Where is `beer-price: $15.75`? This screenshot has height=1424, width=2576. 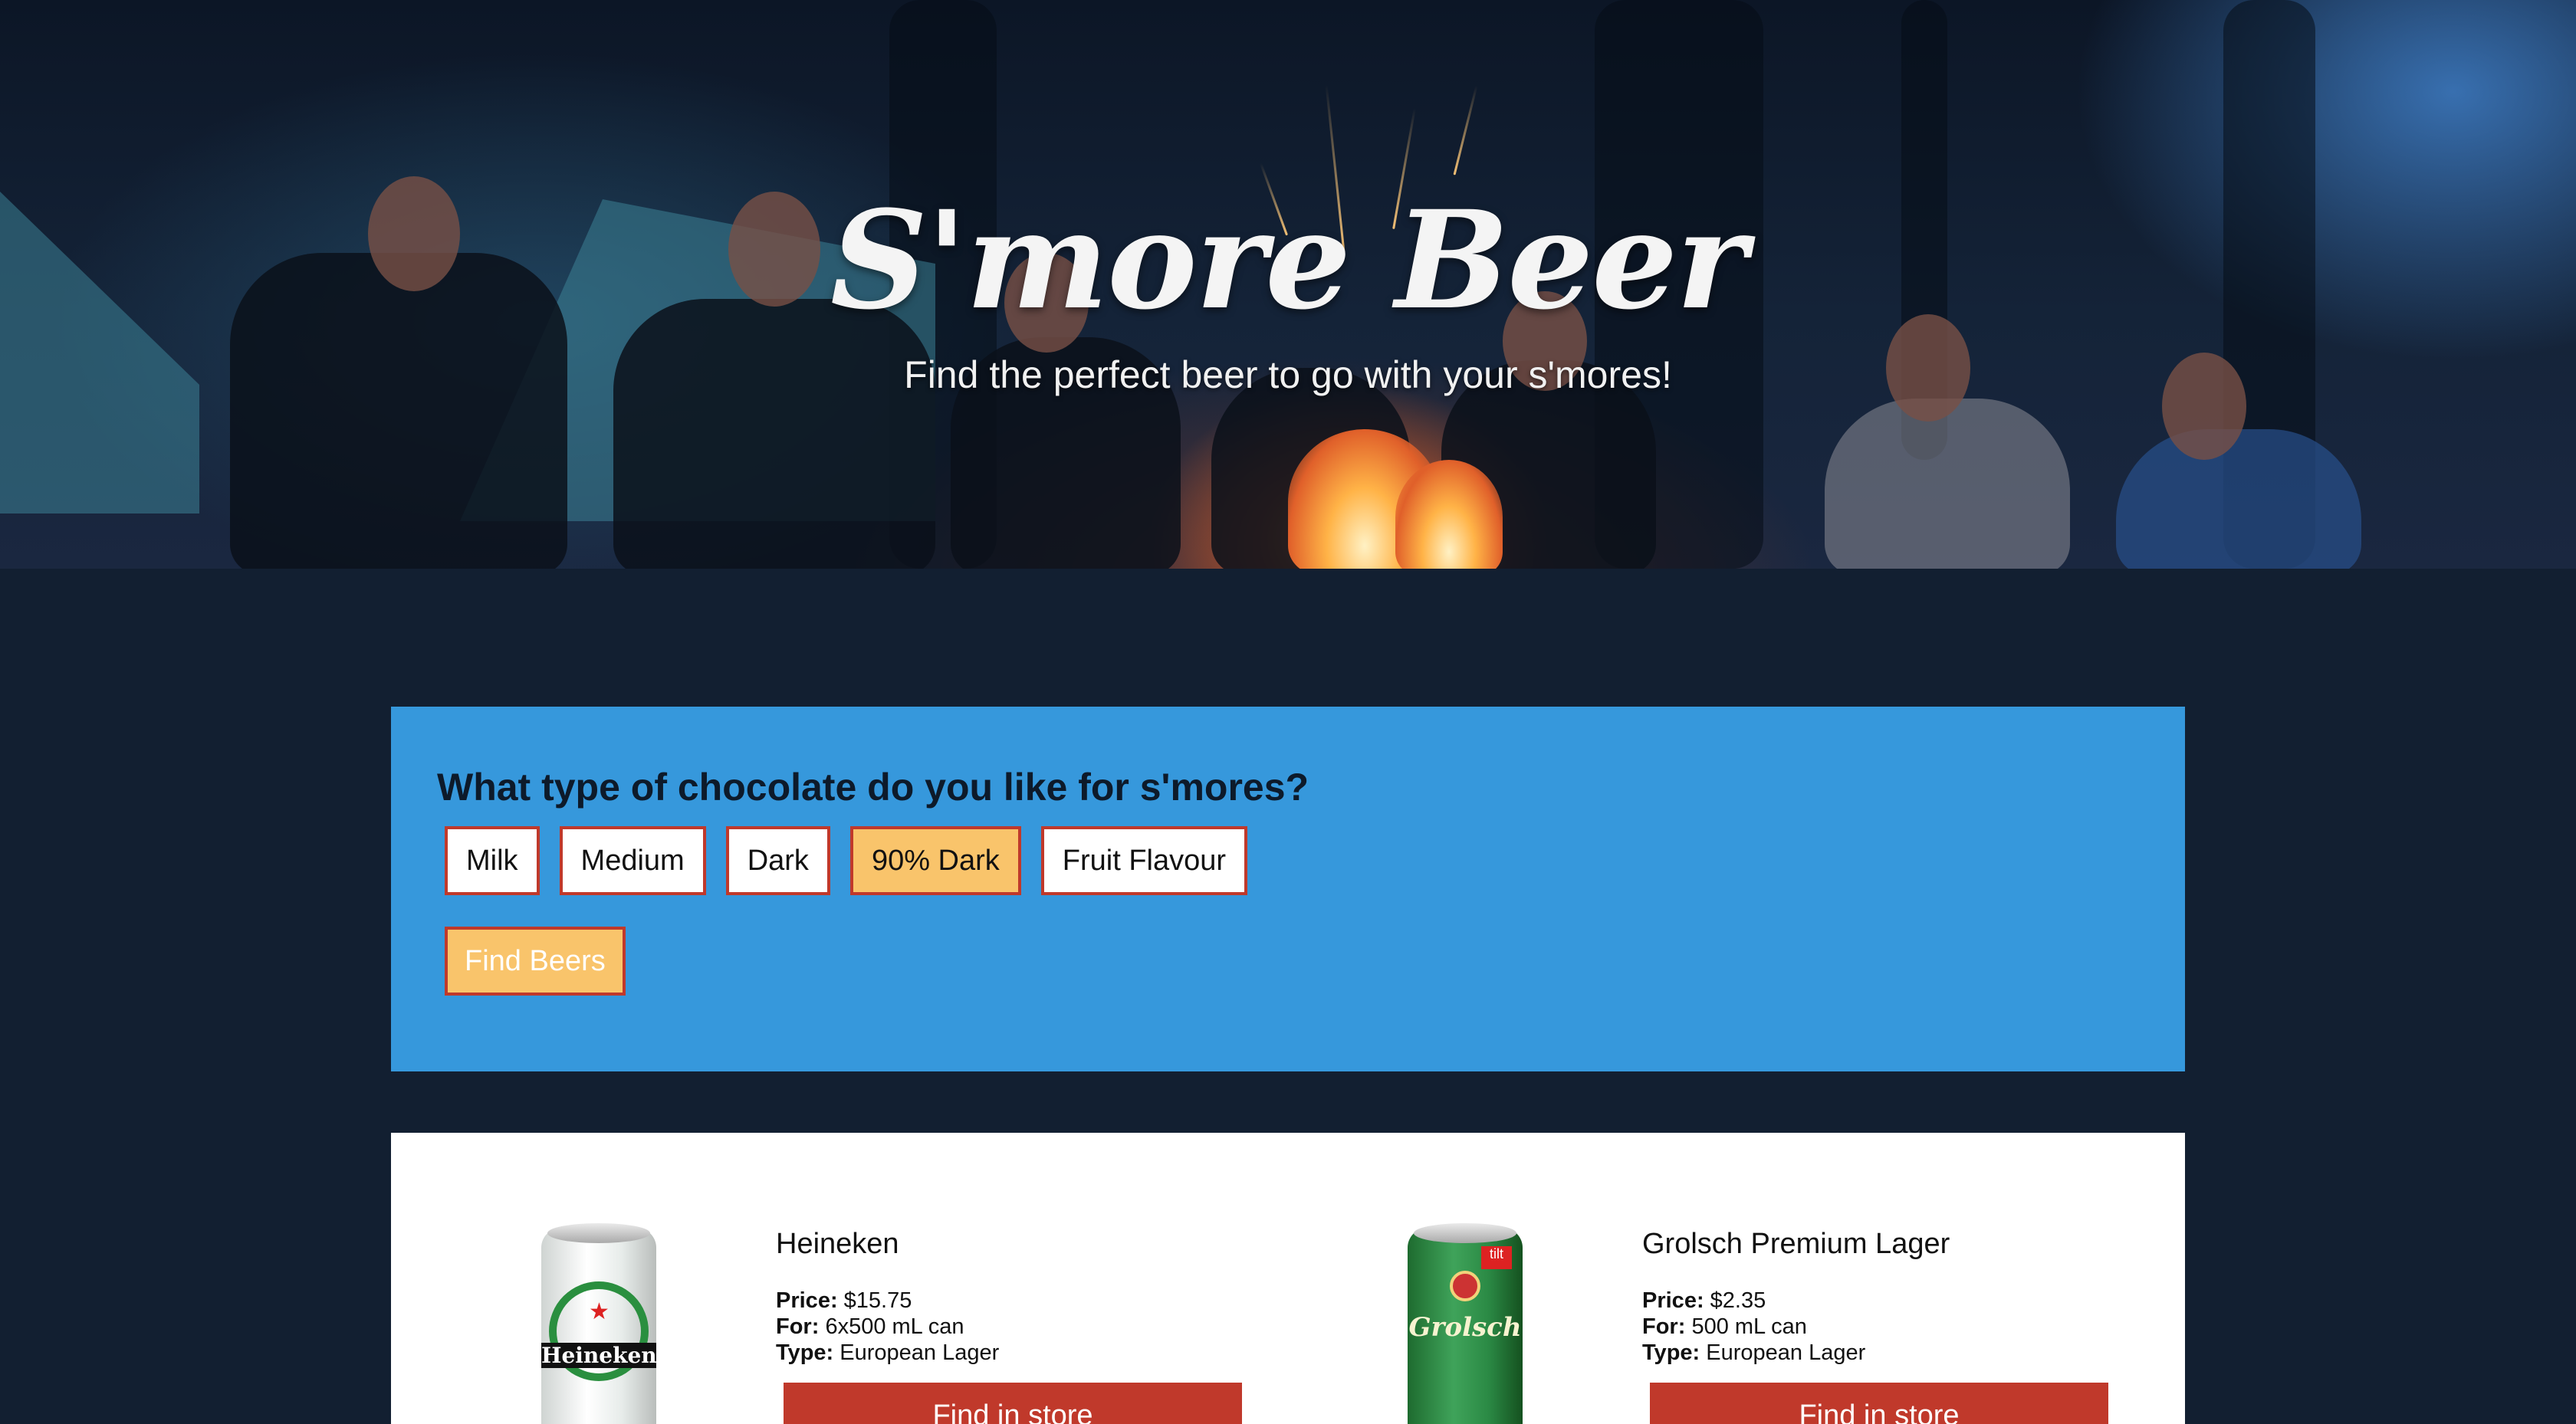
beer-price: $15.75 is located at coordinates (877, 1300).